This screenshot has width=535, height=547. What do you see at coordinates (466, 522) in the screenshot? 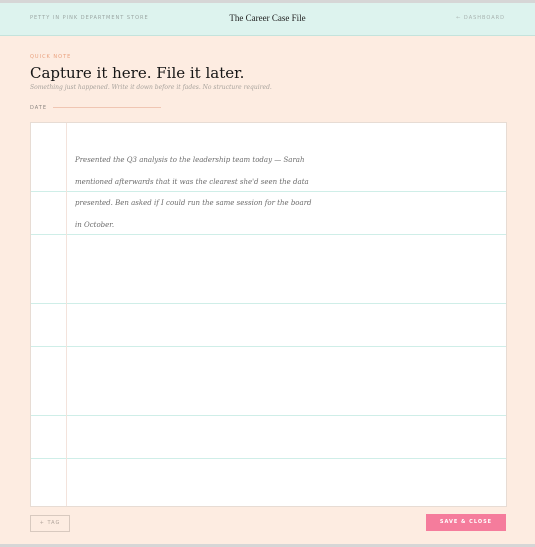
I see `save-and-close-button: SAVE & CLOSE` at bounding box center [466, 522].